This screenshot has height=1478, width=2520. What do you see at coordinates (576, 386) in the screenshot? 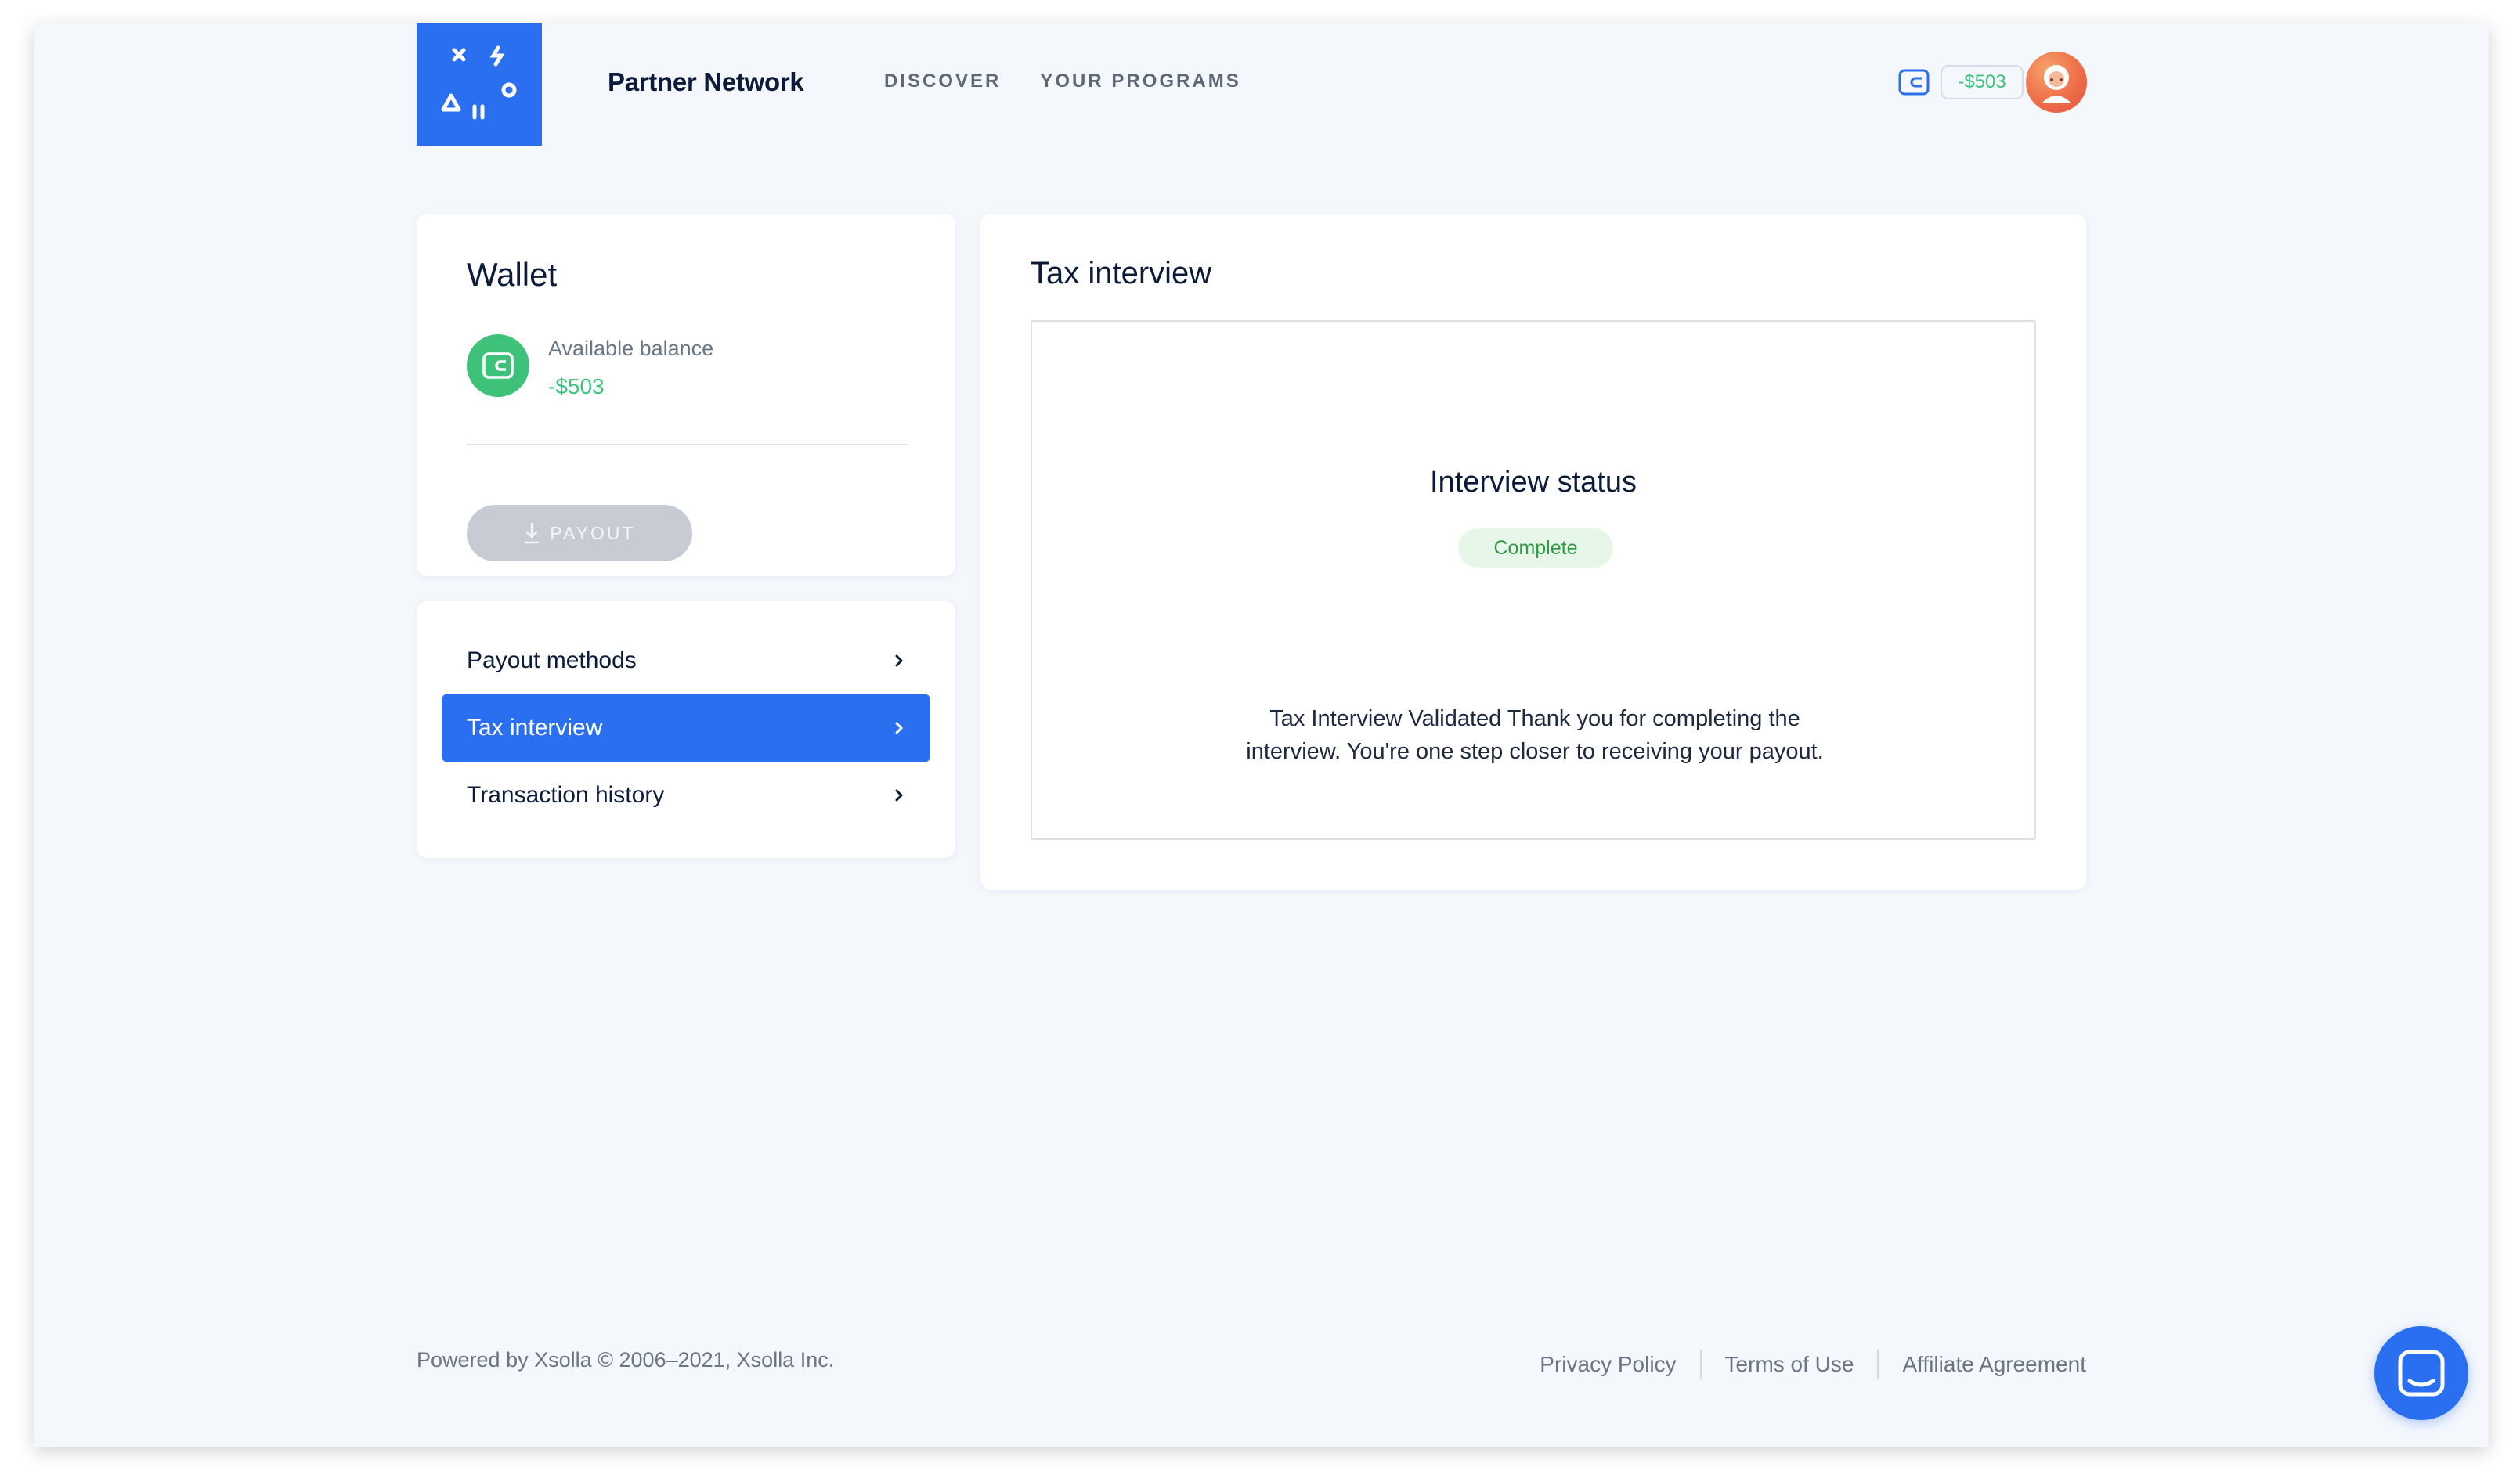
I see `balance-value: -$503` at bounding box center [576, 386].